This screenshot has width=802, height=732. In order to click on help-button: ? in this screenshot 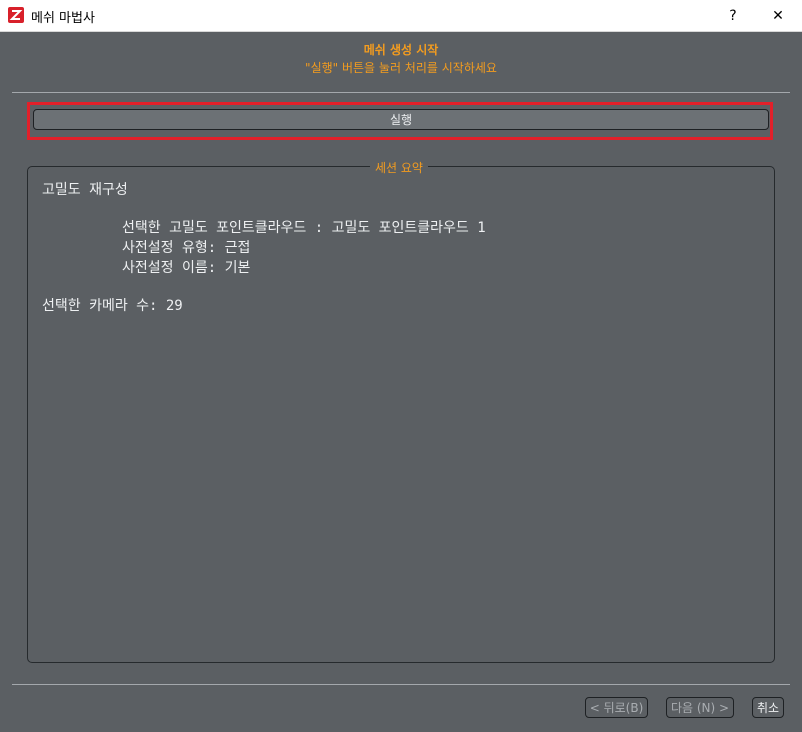, I will do `click(733, 15)`.